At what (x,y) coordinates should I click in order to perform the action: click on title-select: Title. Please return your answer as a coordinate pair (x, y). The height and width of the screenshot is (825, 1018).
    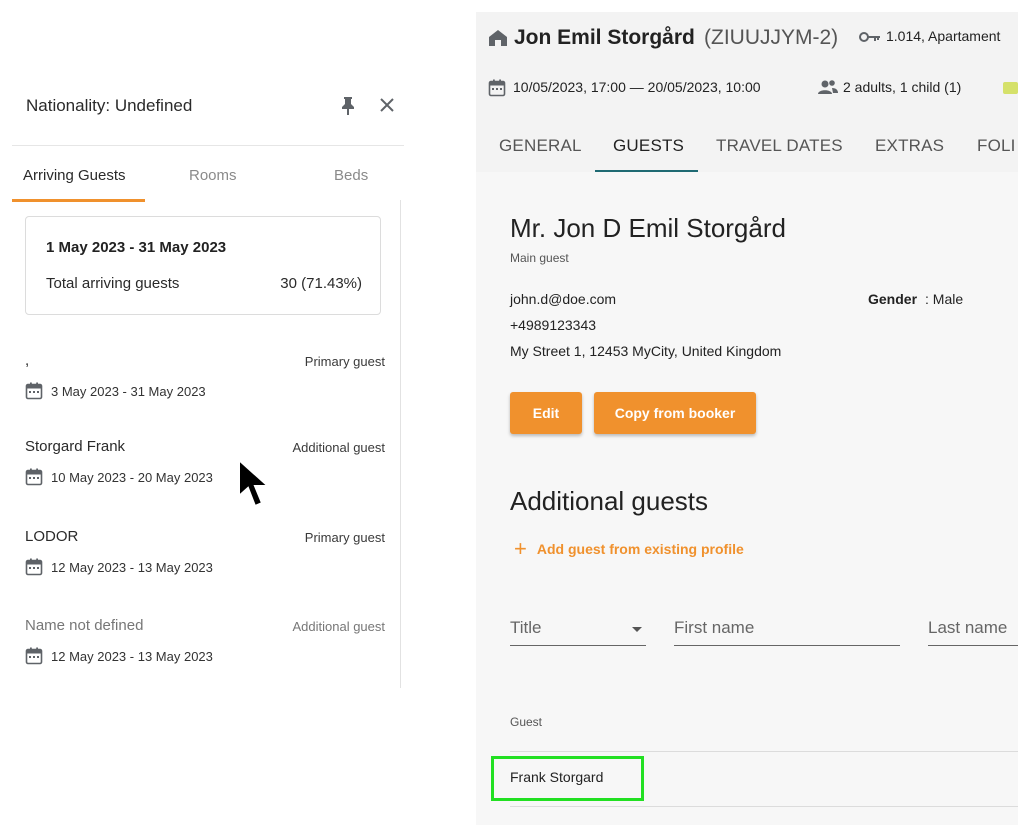
    Looking at the image, I should click on (578, 630).